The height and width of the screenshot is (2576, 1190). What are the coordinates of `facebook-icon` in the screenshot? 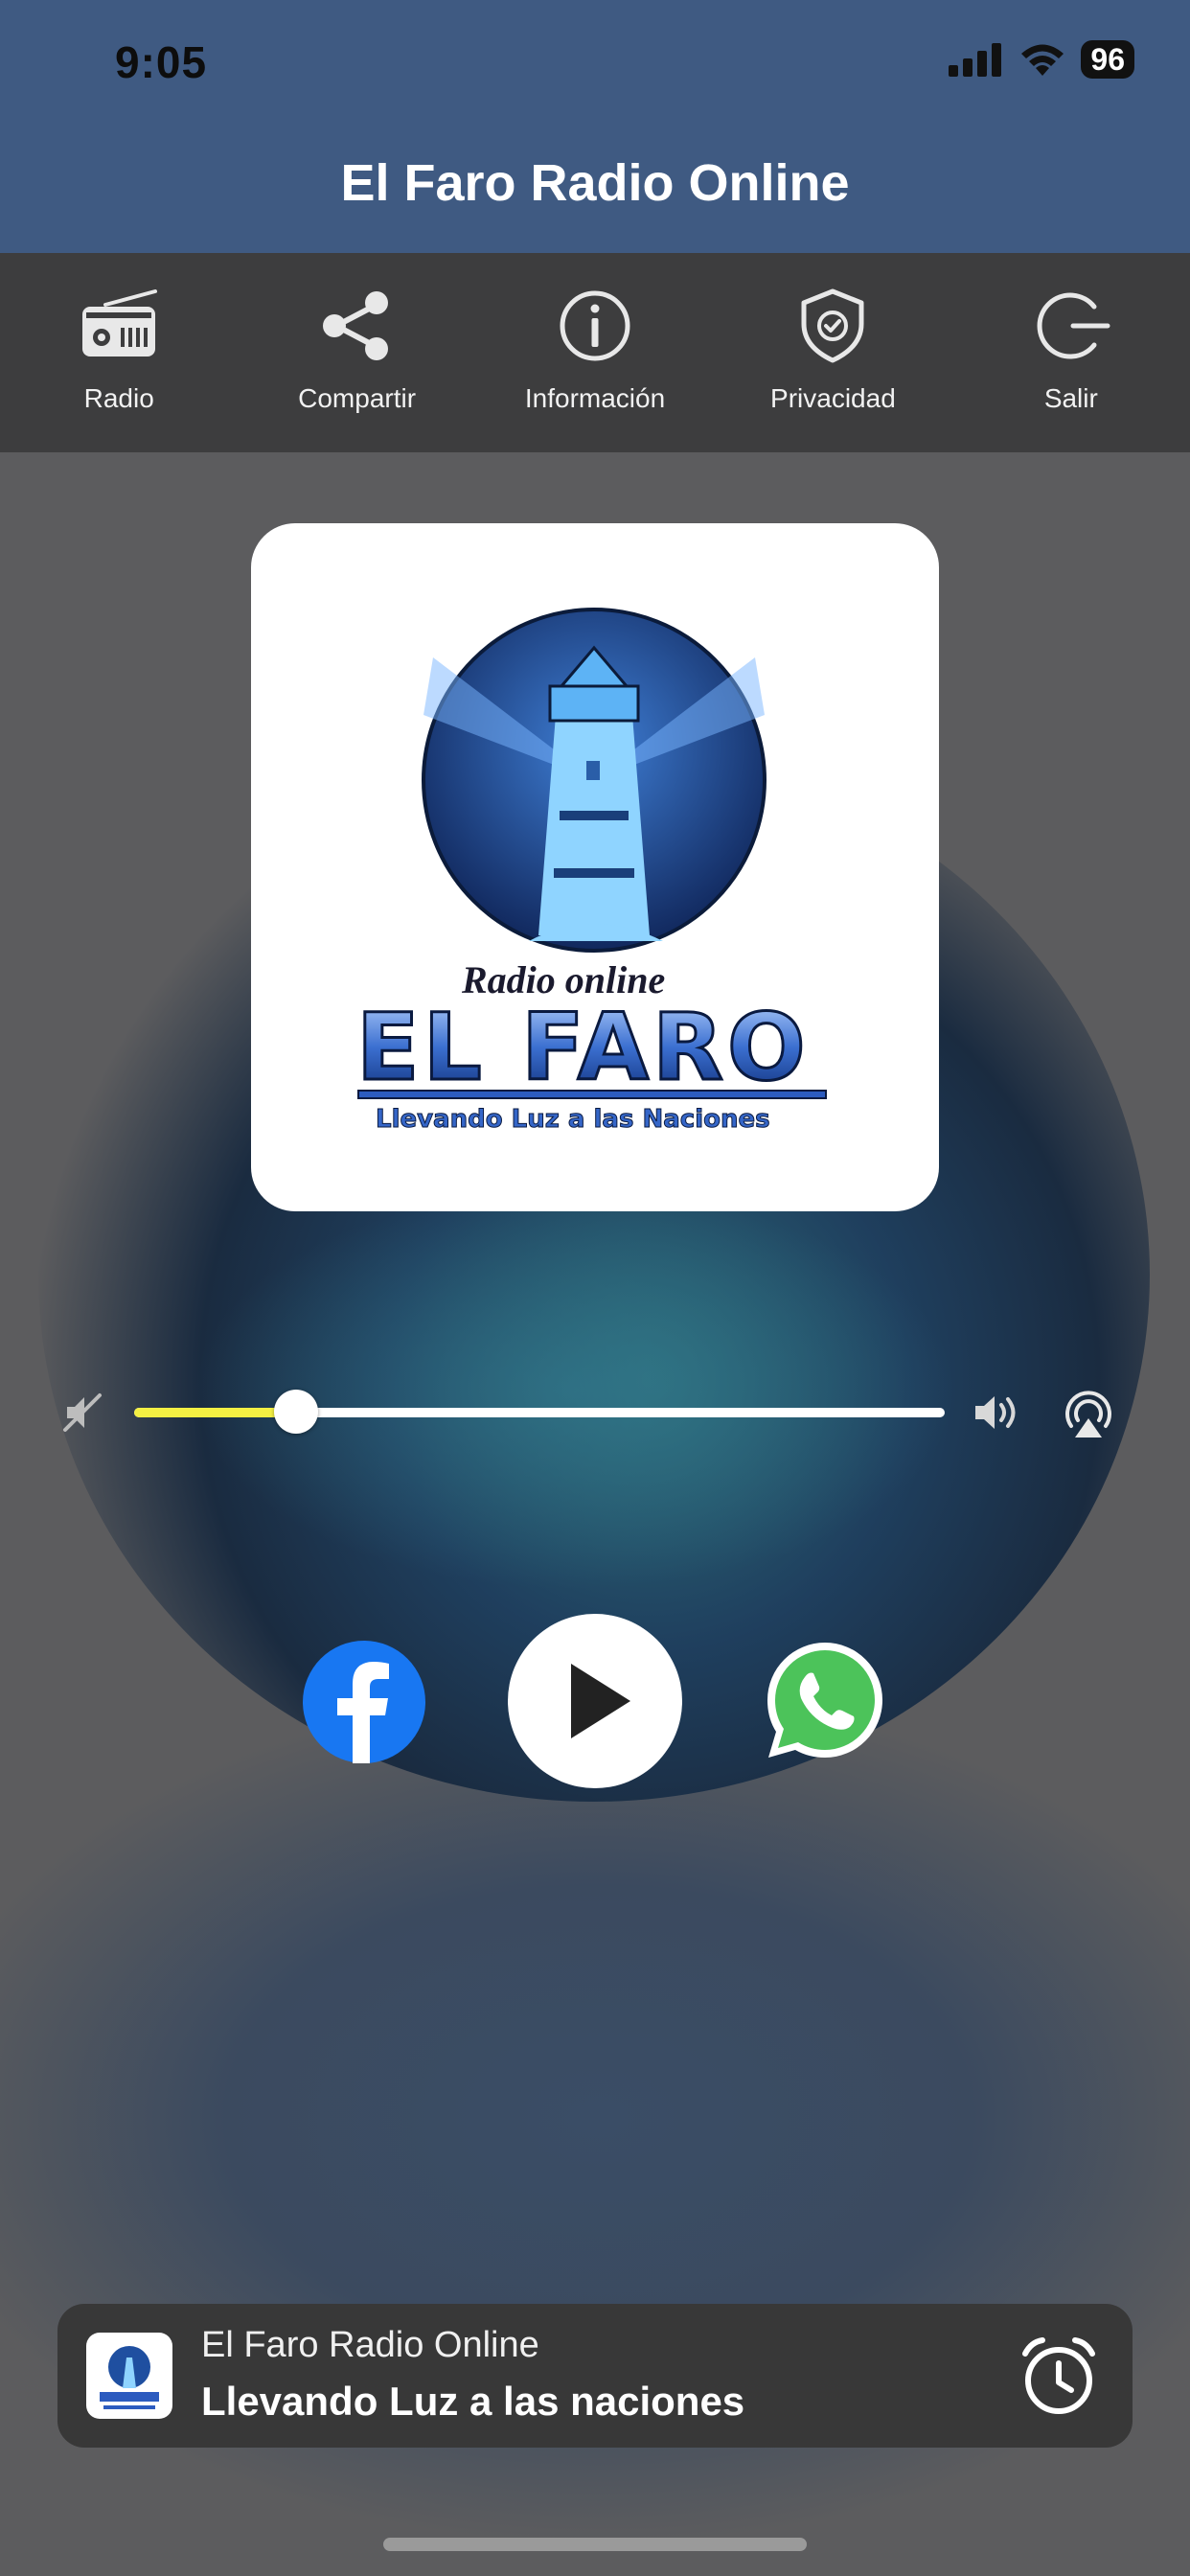 It's located at (363, 1713).